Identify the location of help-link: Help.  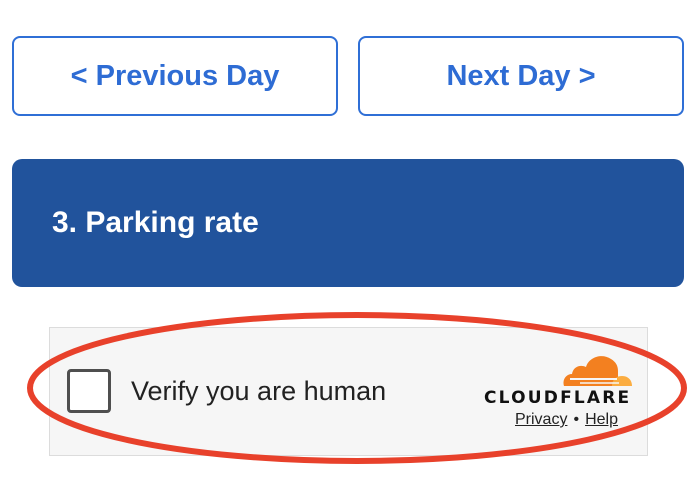
(601, 419).